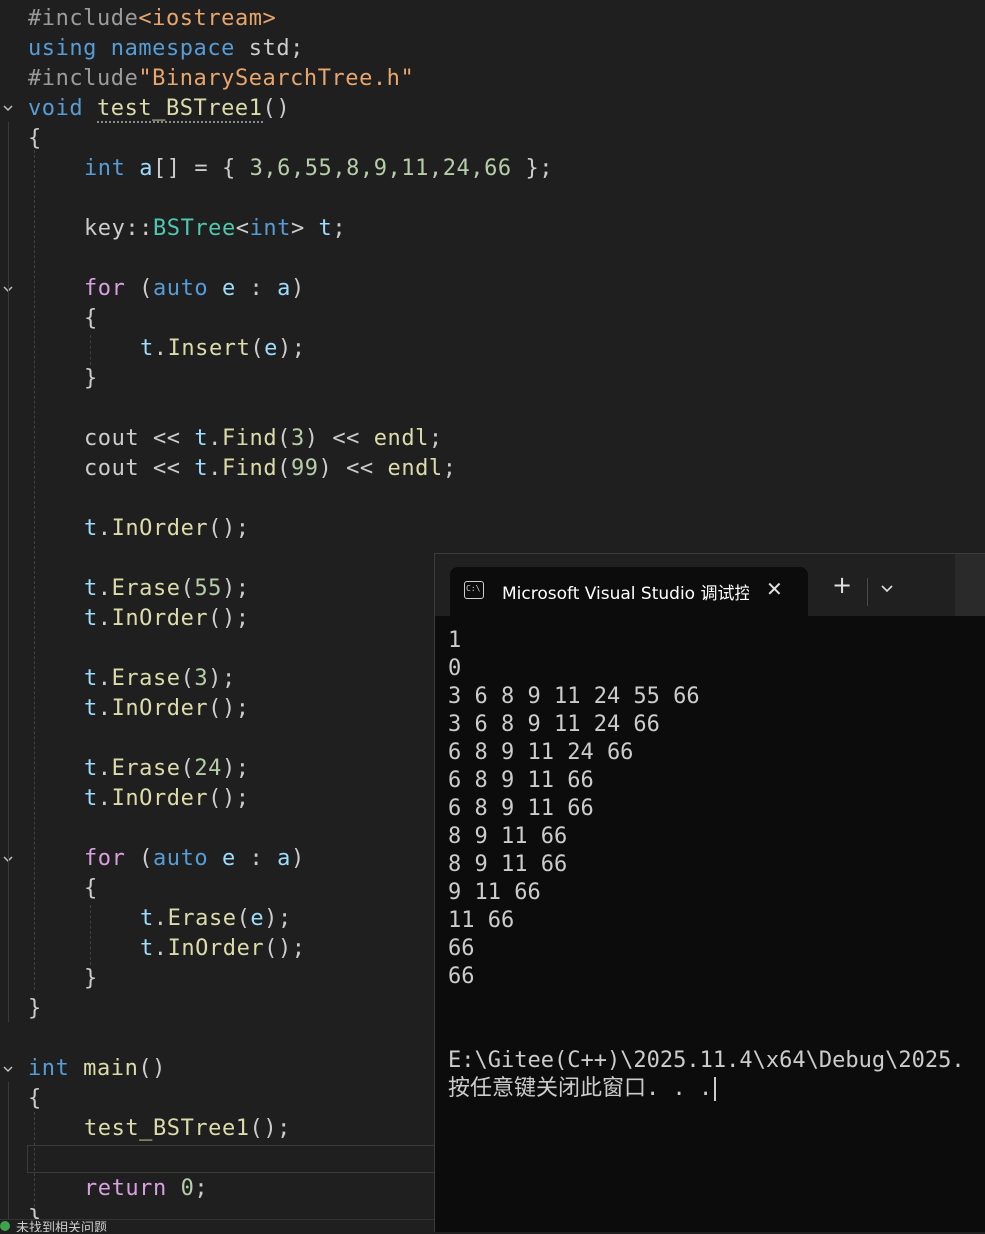  I want to click on console-output-line: 0, so click(455, 668).